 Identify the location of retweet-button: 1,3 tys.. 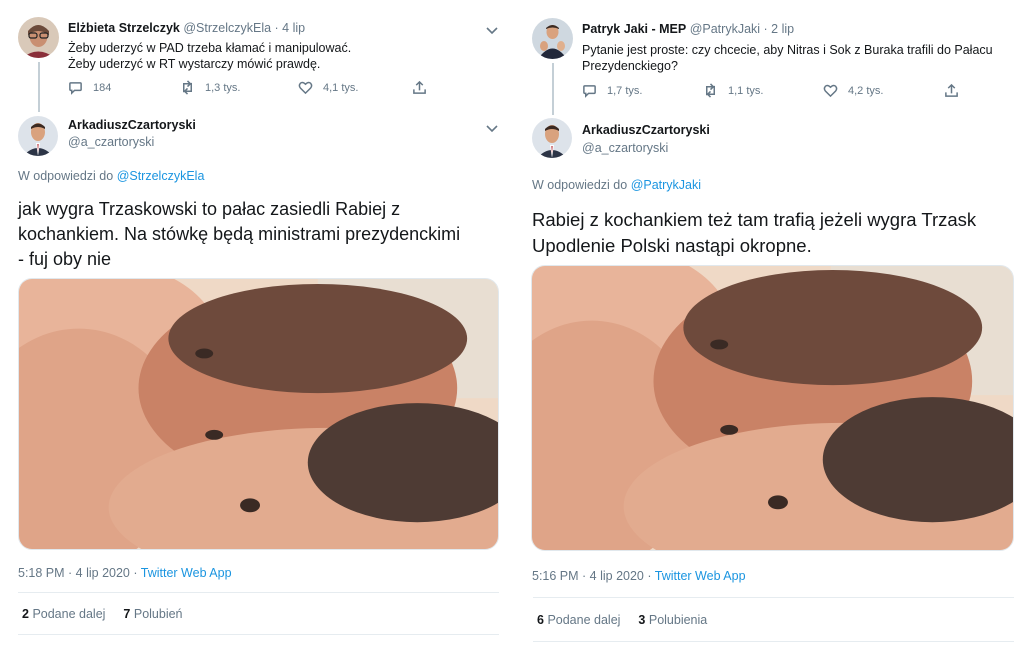
(210, 87).